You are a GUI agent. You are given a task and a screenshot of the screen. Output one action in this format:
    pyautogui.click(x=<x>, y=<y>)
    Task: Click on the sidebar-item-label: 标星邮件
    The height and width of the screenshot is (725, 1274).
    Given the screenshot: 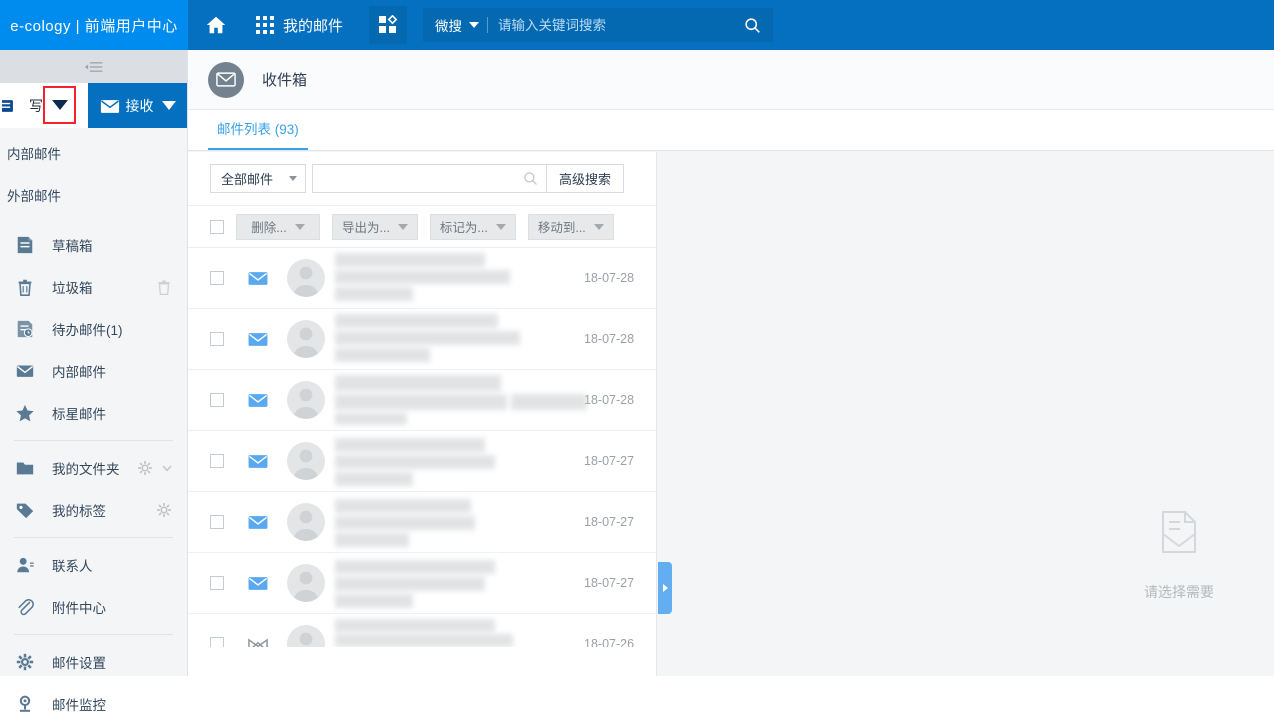 What is the action you would take?
    pyautogui.click(x=79, y=414)
    